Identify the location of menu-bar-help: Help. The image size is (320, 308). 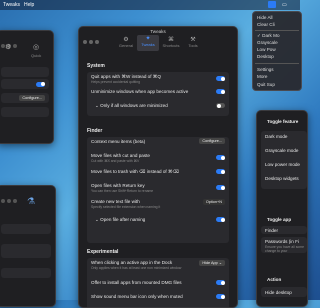
(29, 5).